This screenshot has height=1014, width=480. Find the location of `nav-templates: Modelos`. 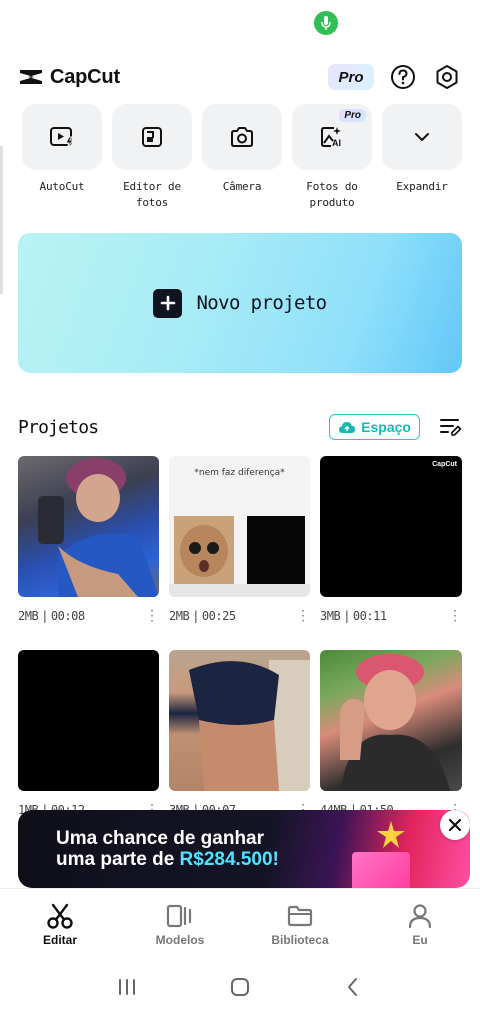

nav-templates: Modelos is located at coordinates (180, 924).